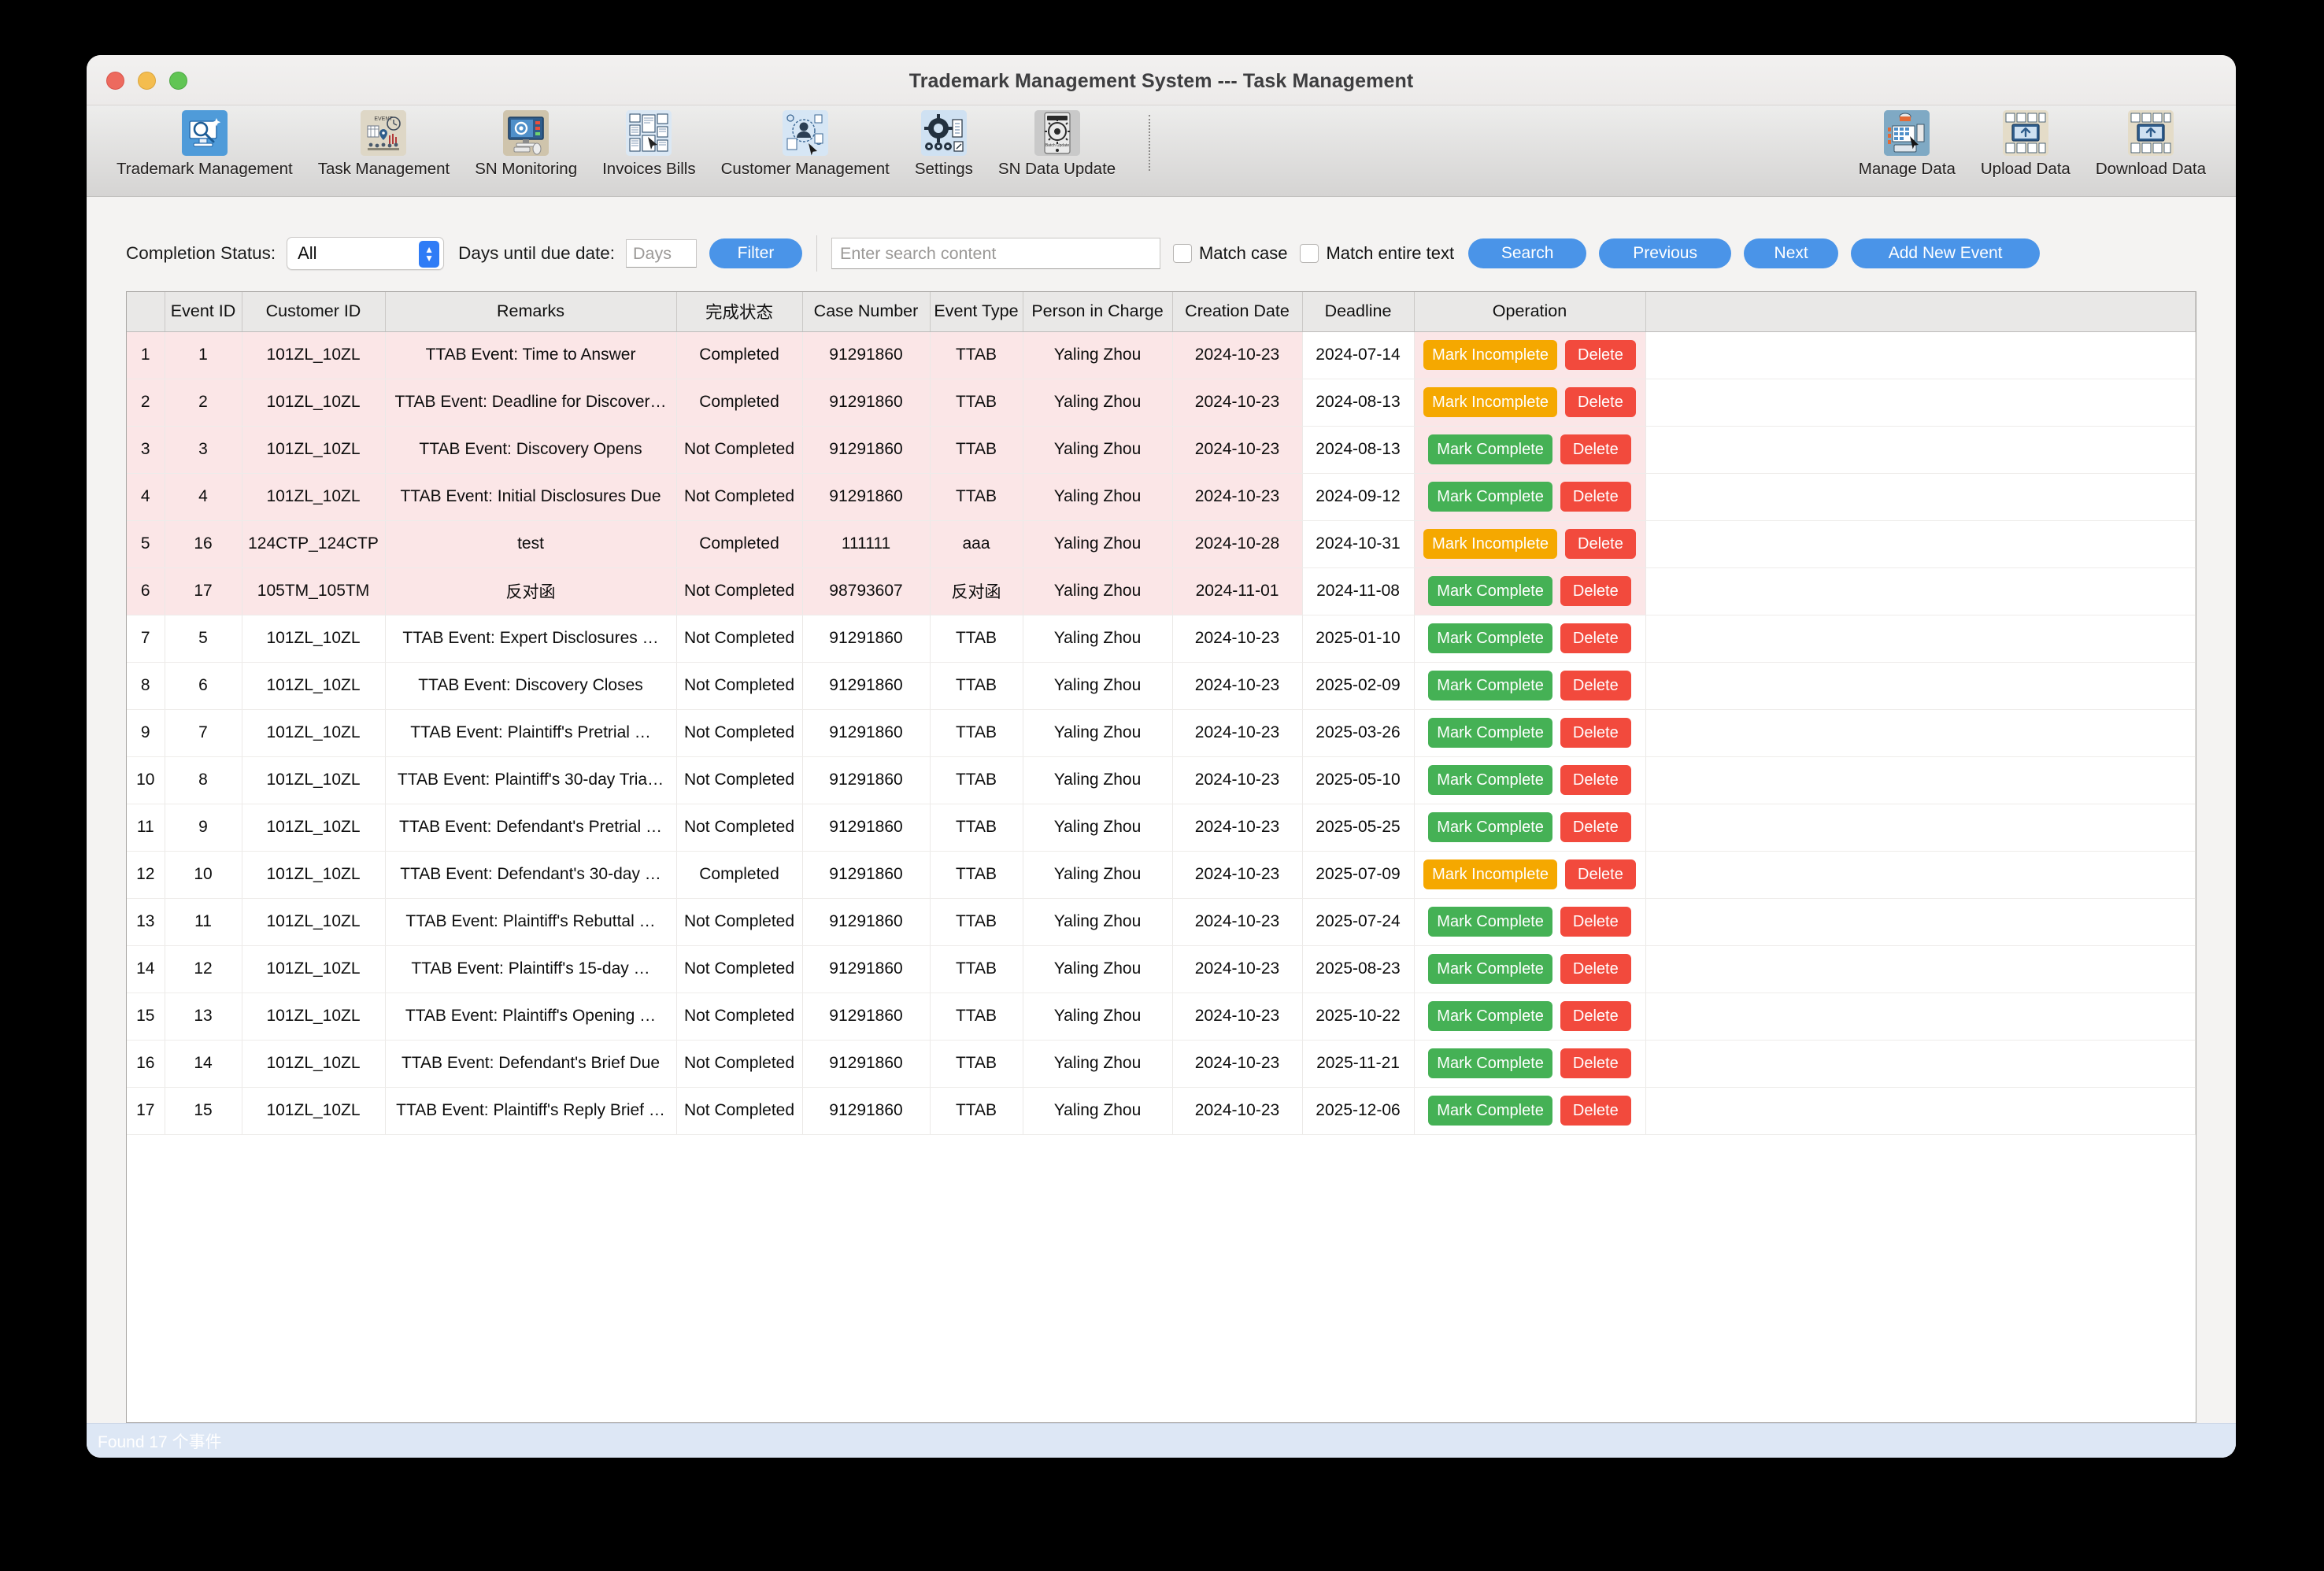 This screenshot has width=2324, height=1571. What do you see at coordinates (146, 1111) in the screenshot?
I see `row-number-header: 17` at bounding box center [146, 1111].